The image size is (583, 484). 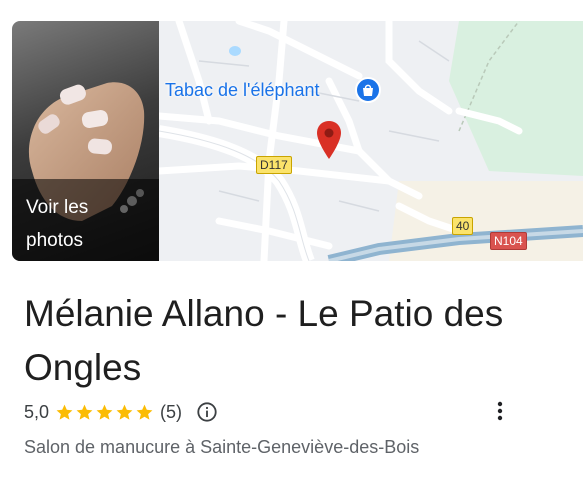 I want to click on road-badge-40: 40, so click(x=463, y=226).